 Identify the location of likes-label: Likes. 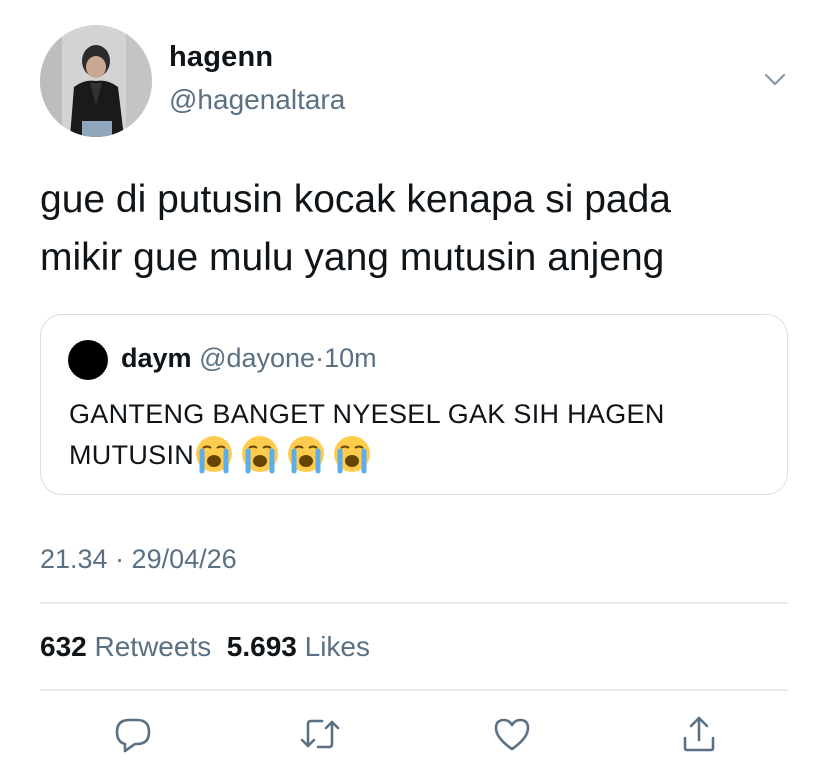
(337, 646).